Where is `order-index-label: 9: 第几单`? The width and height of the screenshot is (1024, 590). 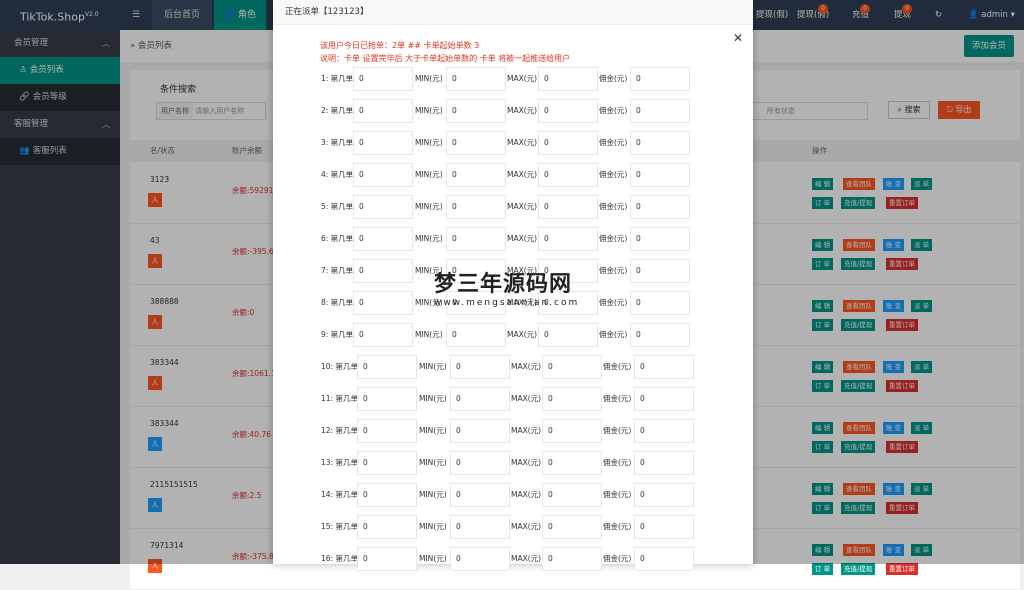 order-index-label: 9: 第几单 is located at coordinates (337, 334).